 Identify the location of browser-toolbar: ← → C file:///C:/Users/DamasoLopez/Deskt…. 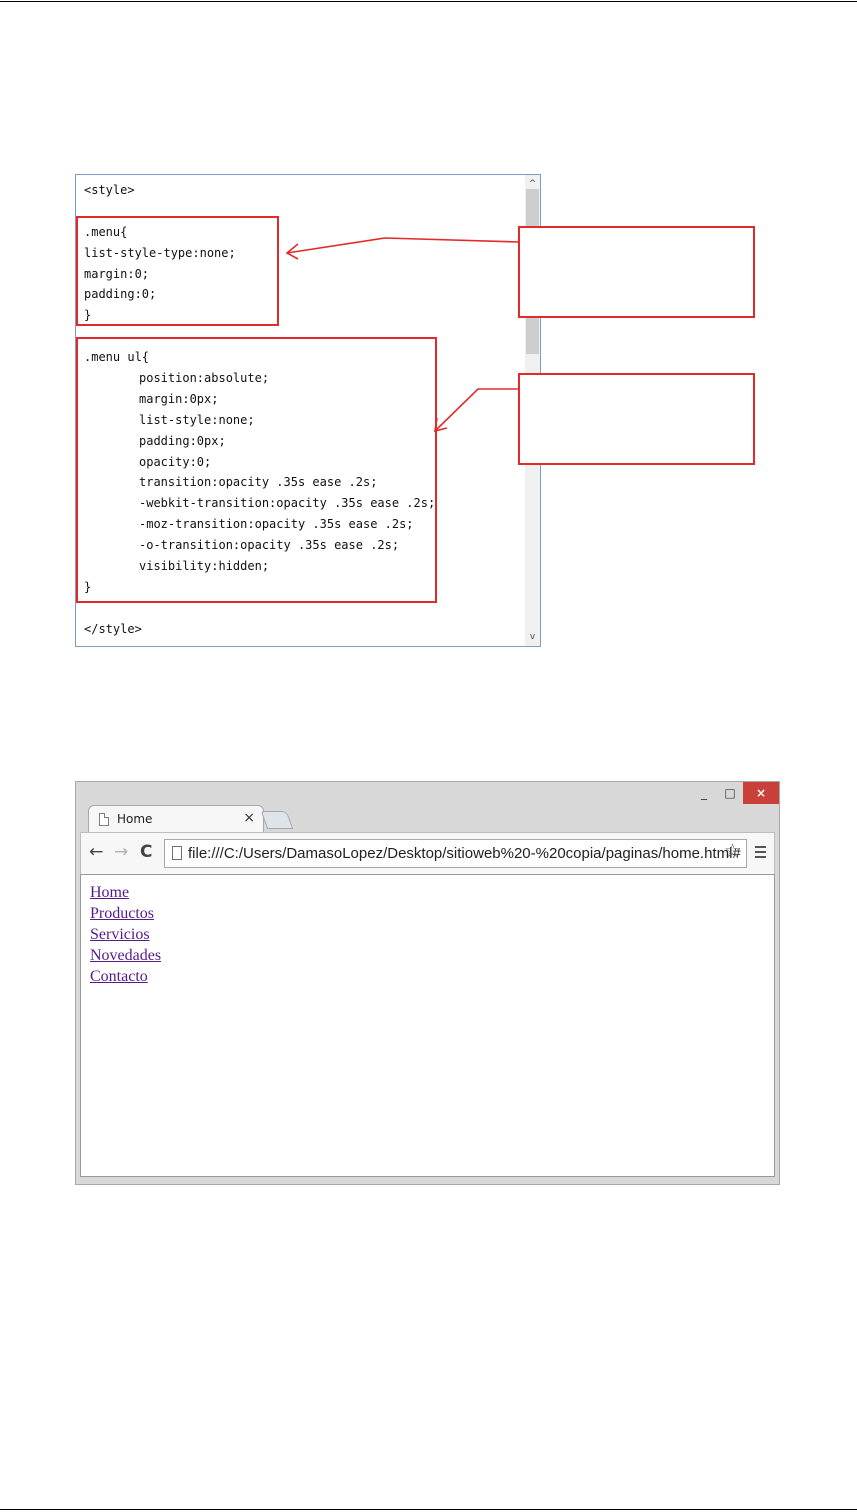
(427, 853).